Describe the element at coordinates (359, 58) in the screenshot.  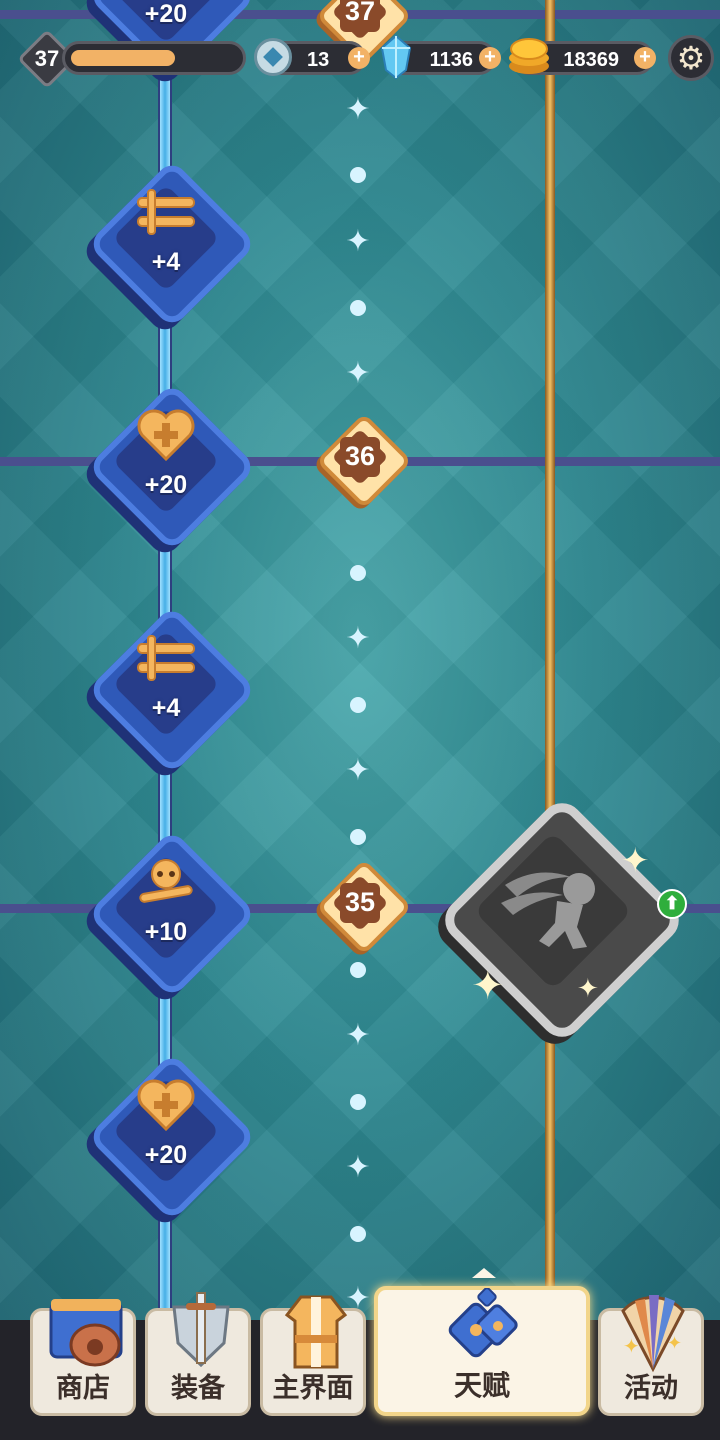
I see `add-crystal-button: +` at that location.